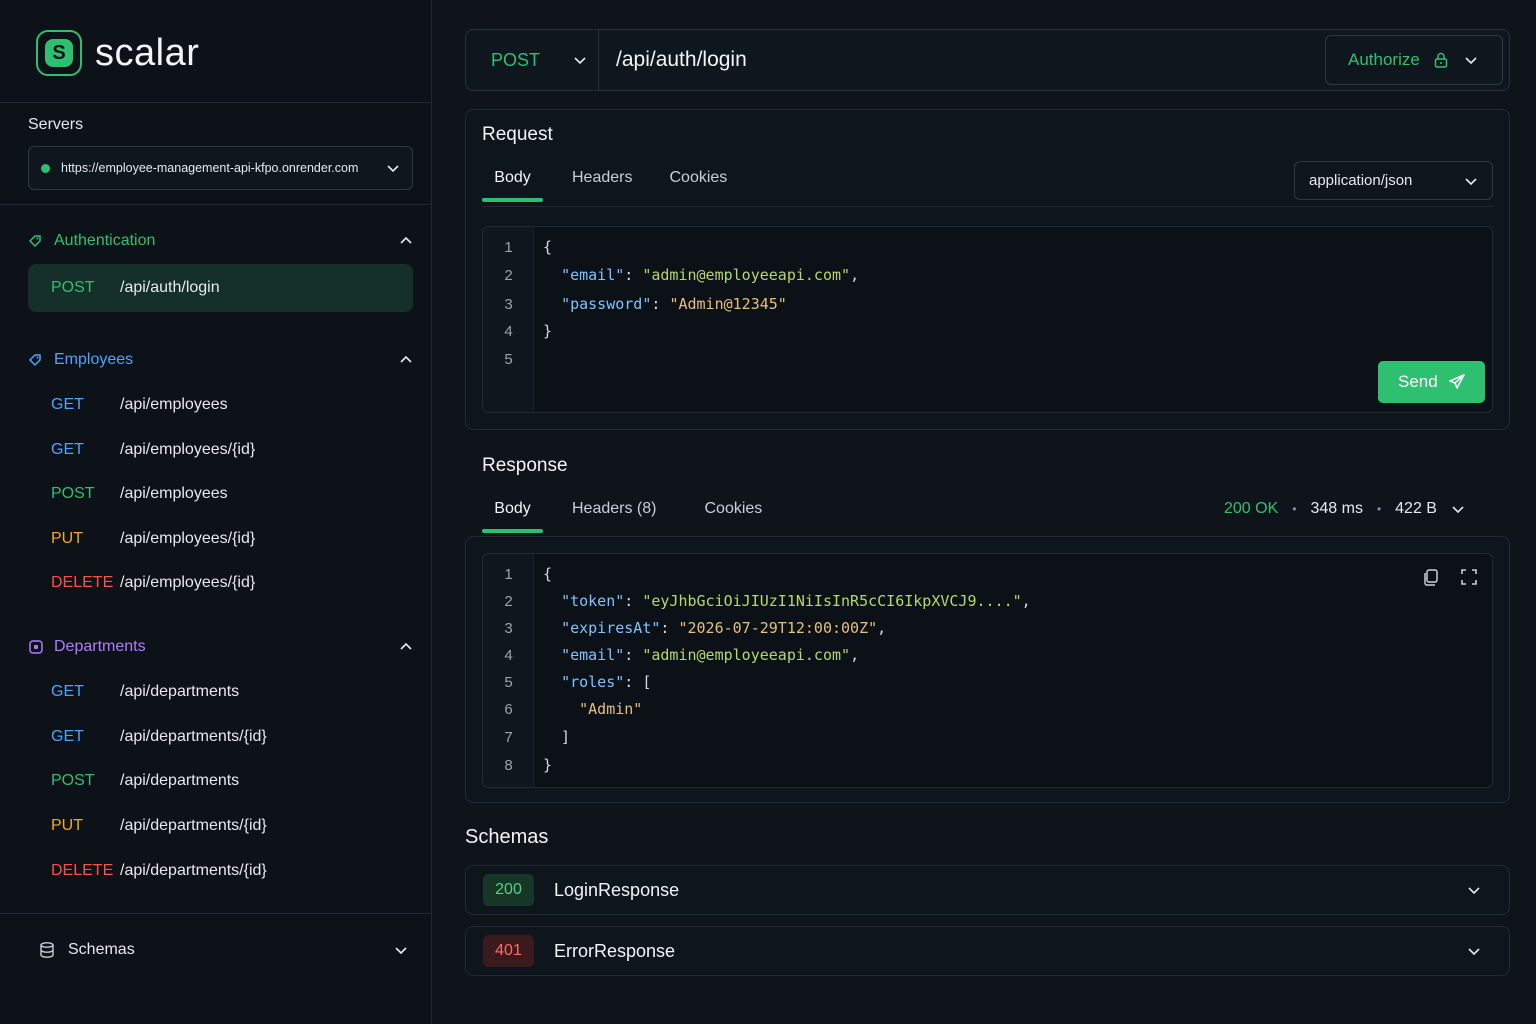 The image size is (1536, 1024). Describe the element at coordinates (528, 574) in the screenshot. I see `code-line: 1{` at that location.